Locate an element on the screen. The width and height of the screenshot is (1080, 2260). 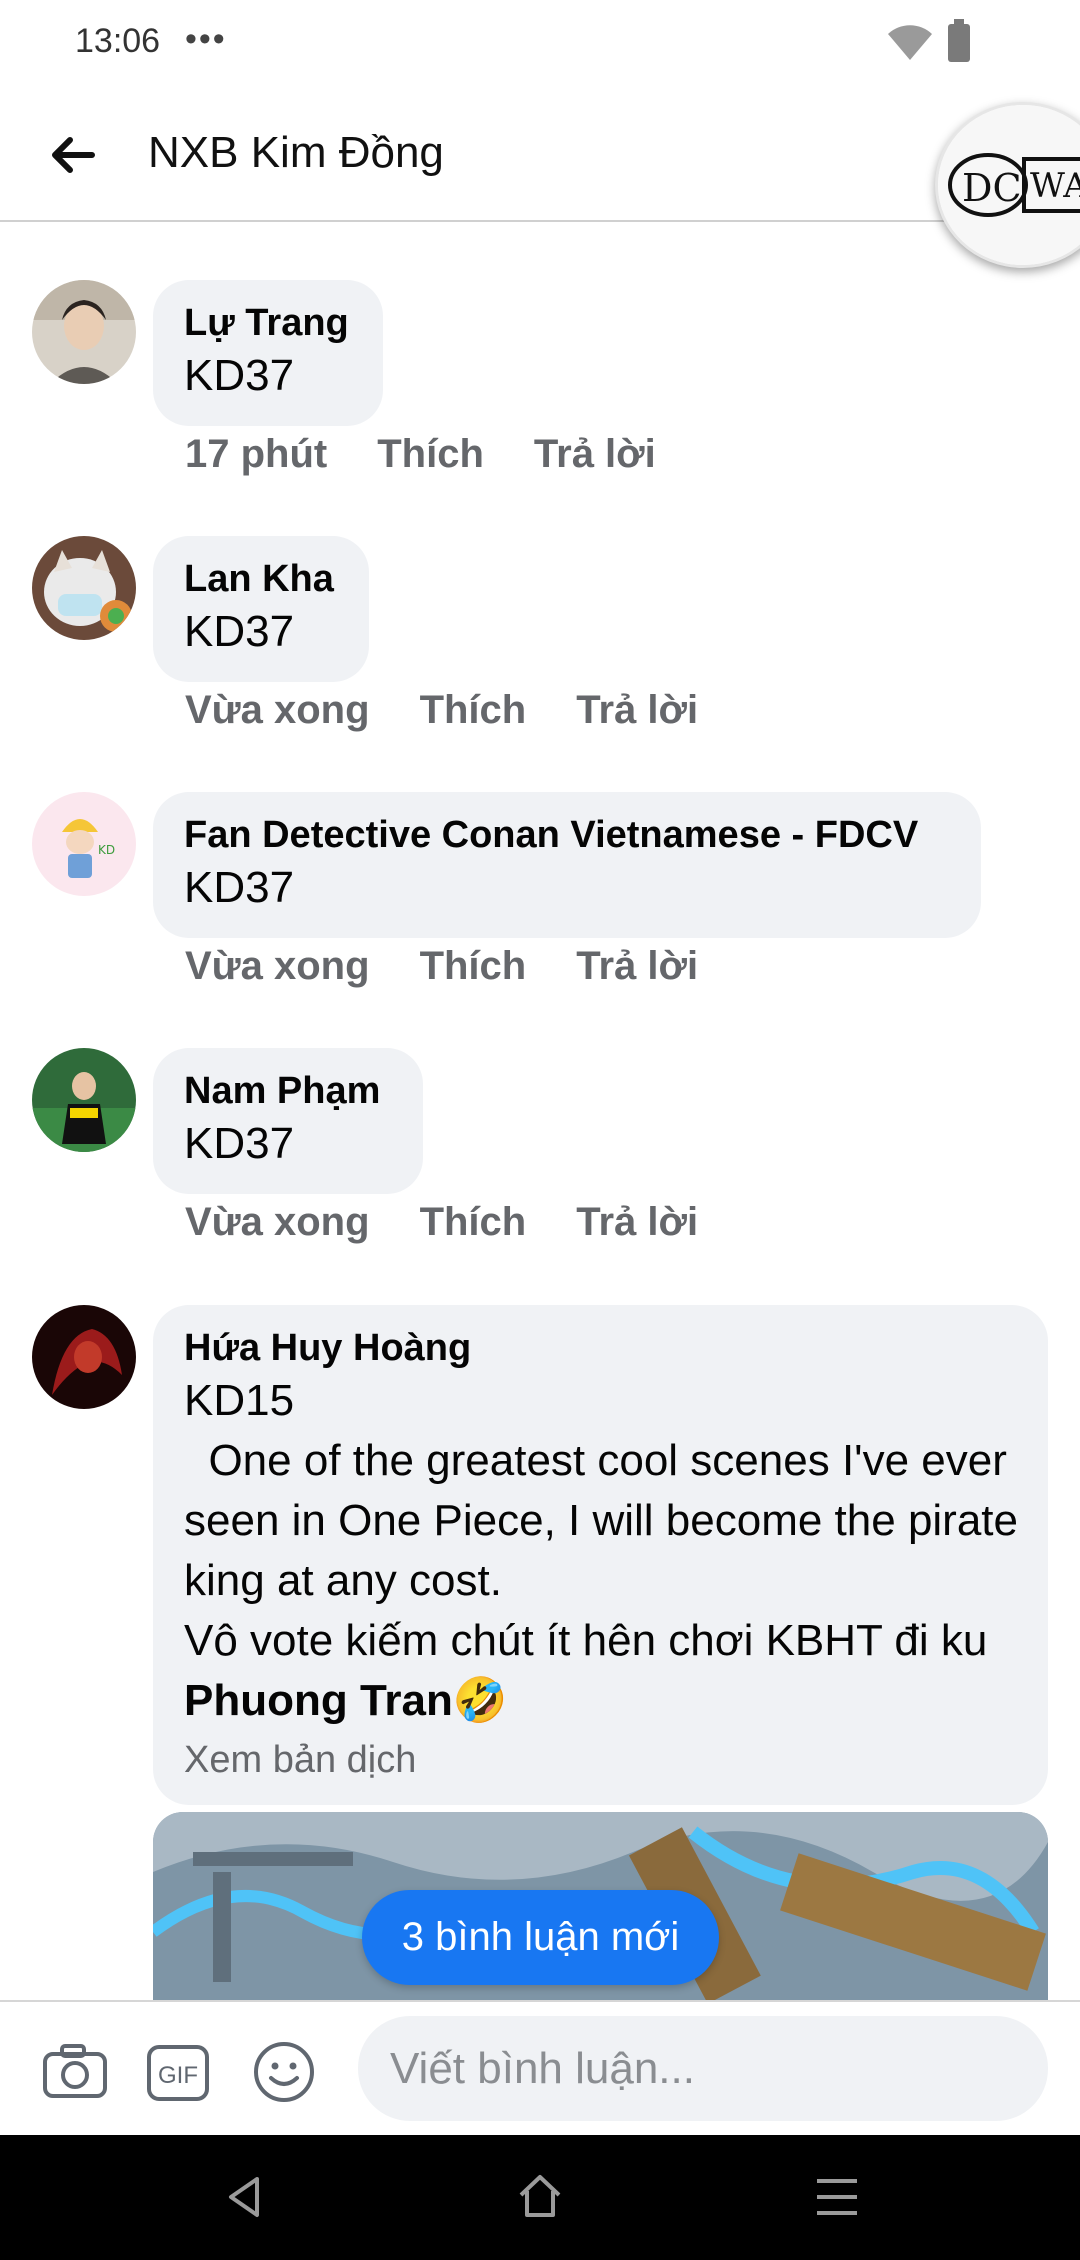
laugh-emoji-icon: 🤣 is located at coordinates (480, 1700).